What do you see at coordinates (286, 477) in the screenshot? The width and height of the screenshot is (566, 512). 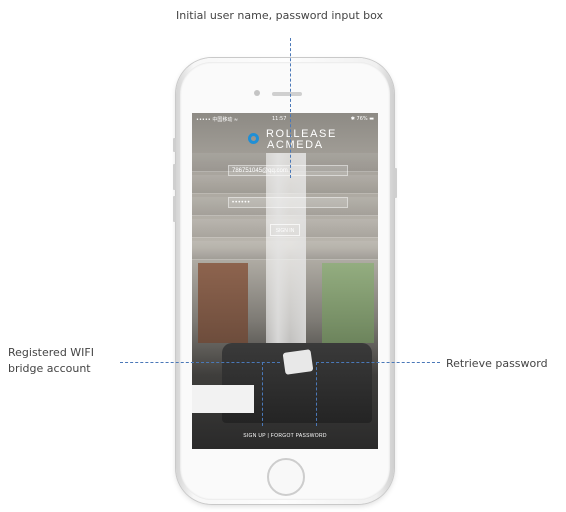 I see `home-button` at bounding box center [286, 477].